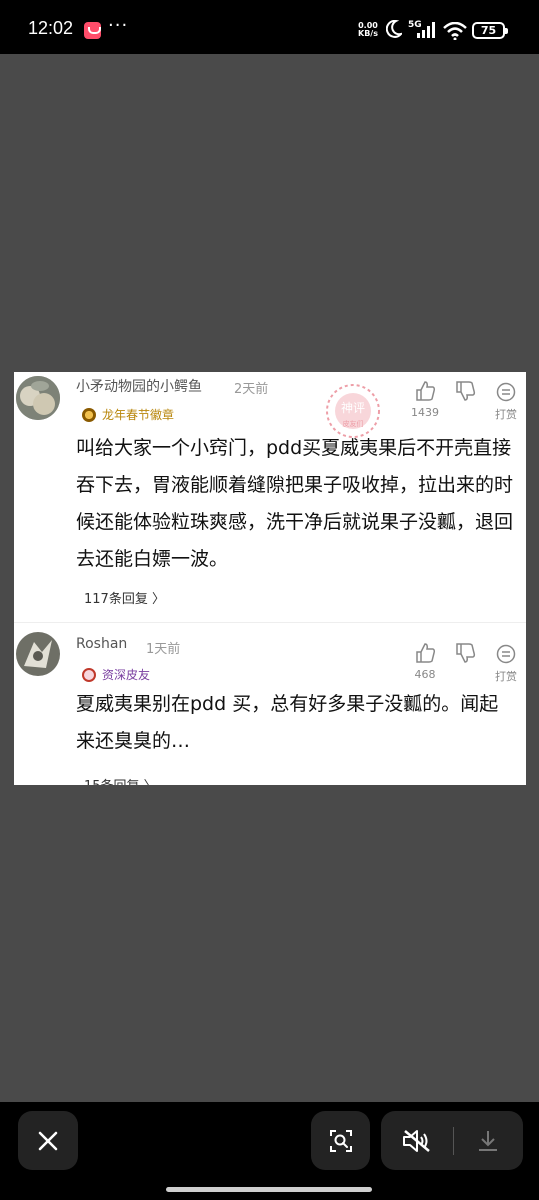 This screenshot has height=1200, width=539. Describe the element at coordinates (120, 780) in the screenshot. I see `view-replies-link: 15条回复 〉` at that location.